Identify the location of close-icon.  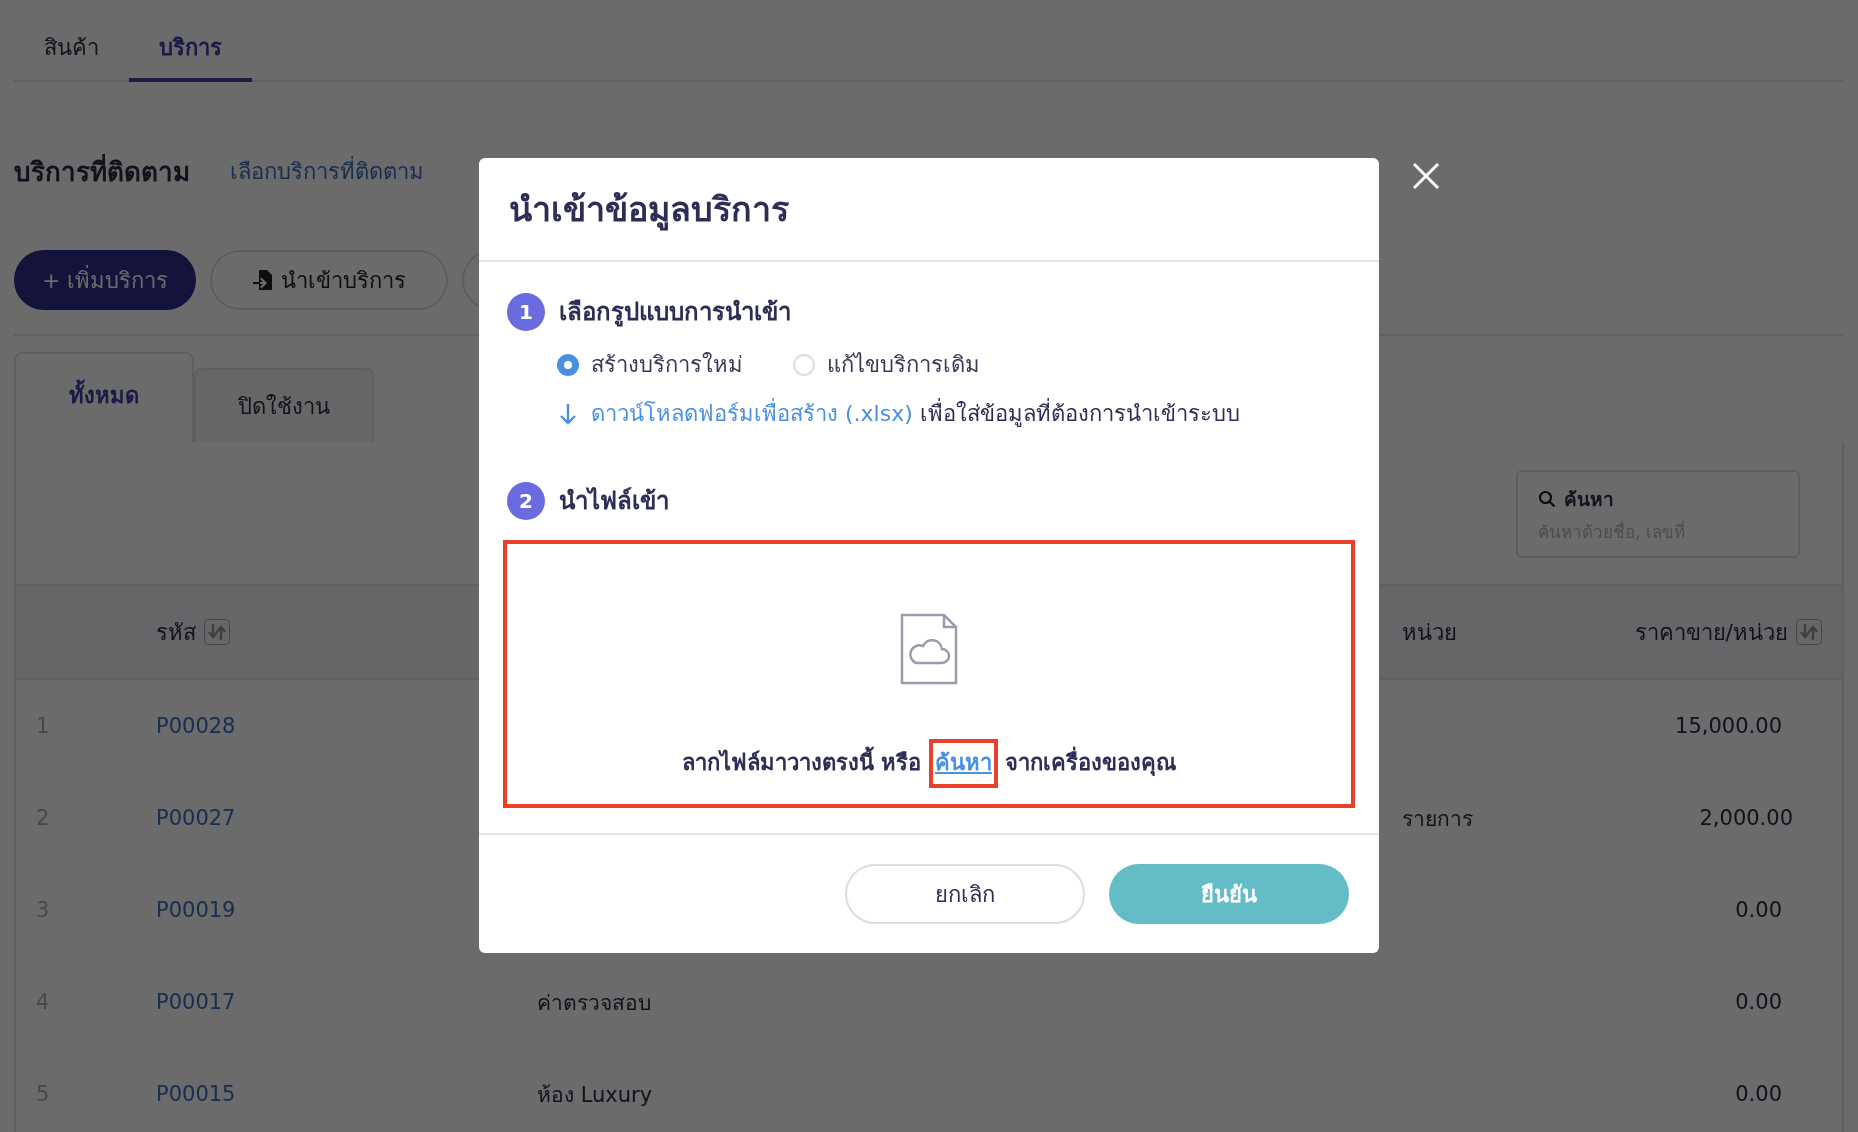
(1426, 176).